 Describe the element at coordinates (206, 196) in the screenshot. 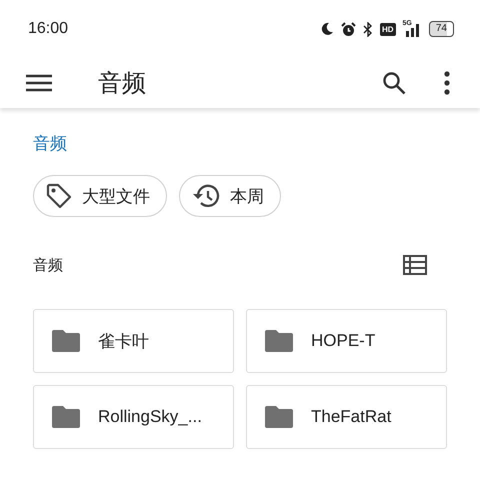

I see `history-icon` at that location.